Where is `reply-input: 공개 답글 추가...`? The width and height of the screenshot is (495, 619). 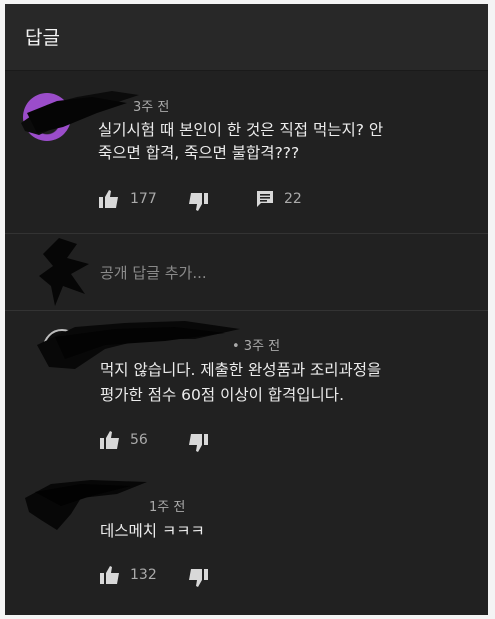
reply-input: 공개 답글 추가... is located at coordinates (153, 272).